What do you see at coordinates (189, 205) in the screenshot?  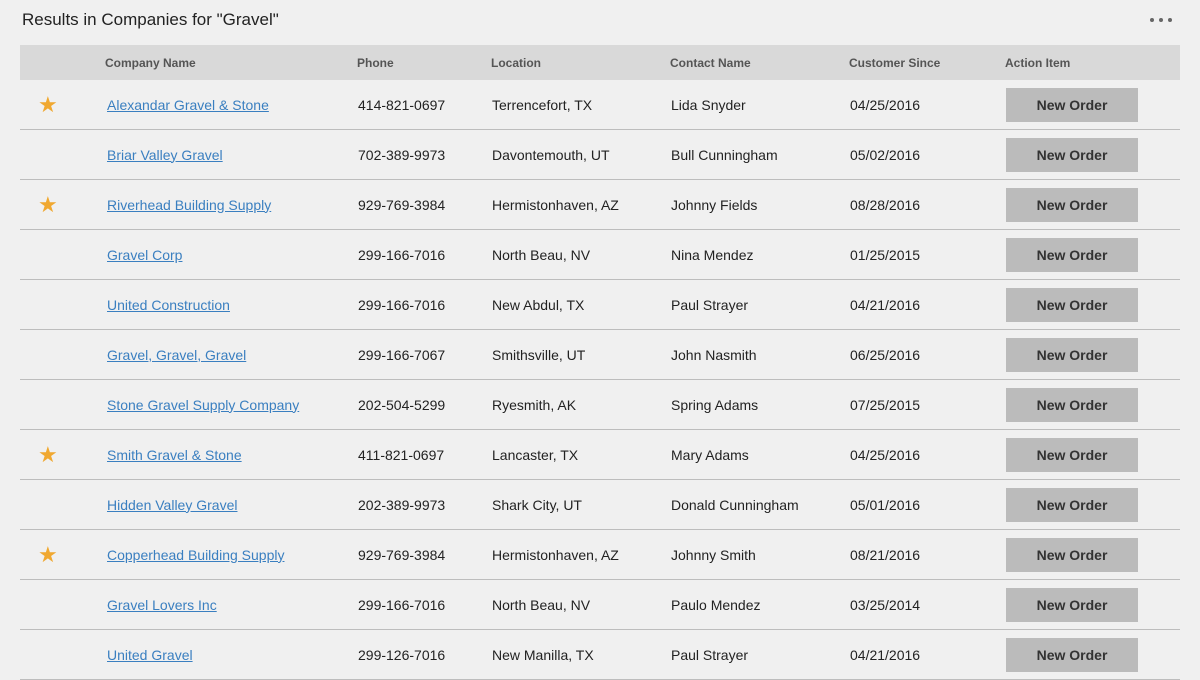 I see `company-name-link: Riverhead Building Supply` at bounding box center [189, 205].